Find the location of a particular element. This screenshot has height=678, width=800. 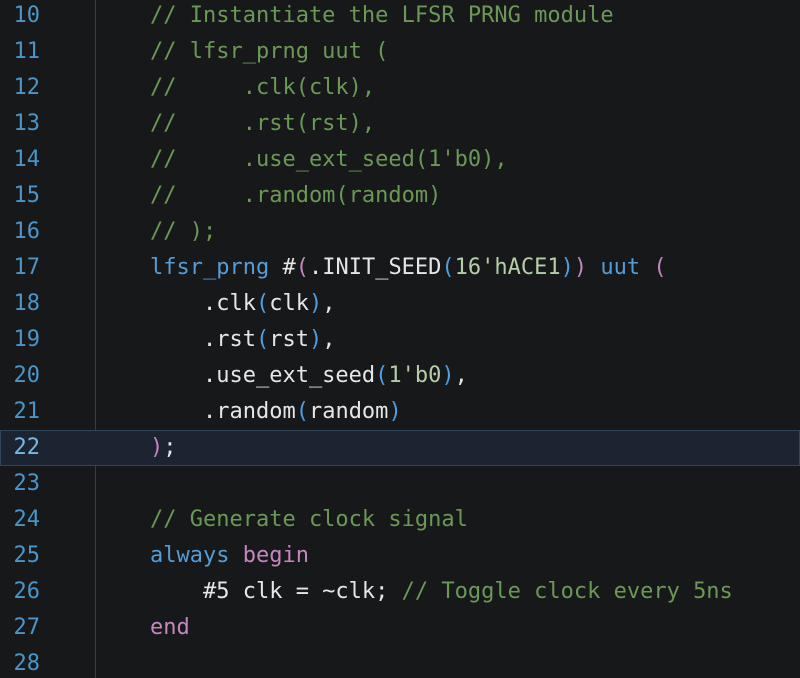

line-number: 12 is located at coordinates (27, 87).